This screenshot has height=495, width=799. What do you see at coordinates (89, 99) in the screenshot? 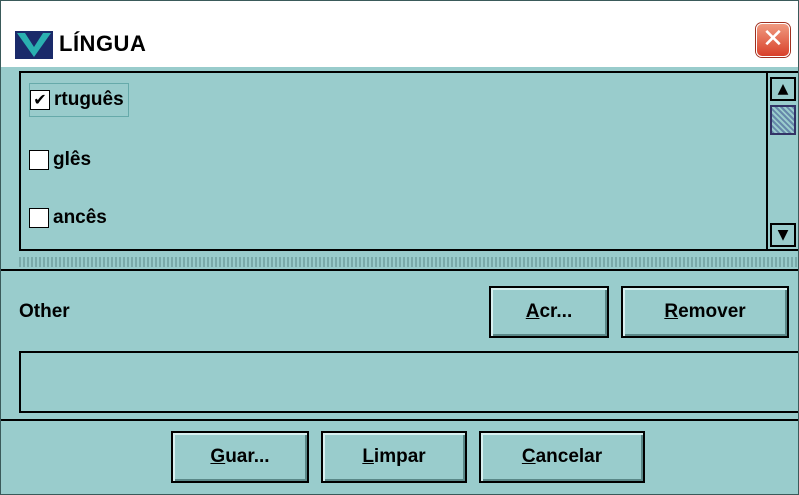
I see `list-item-label: rtuguês` at bounding box center [89, 99].